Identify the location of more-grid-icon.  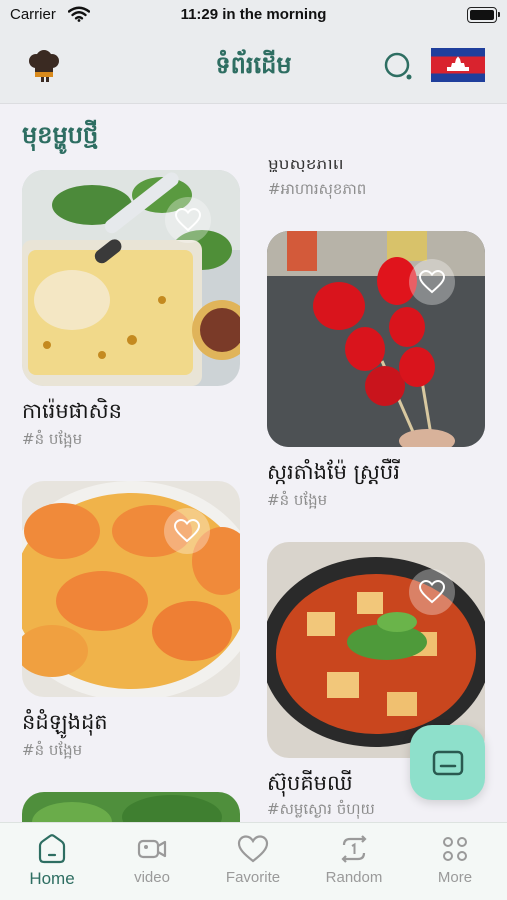
(455, 849).